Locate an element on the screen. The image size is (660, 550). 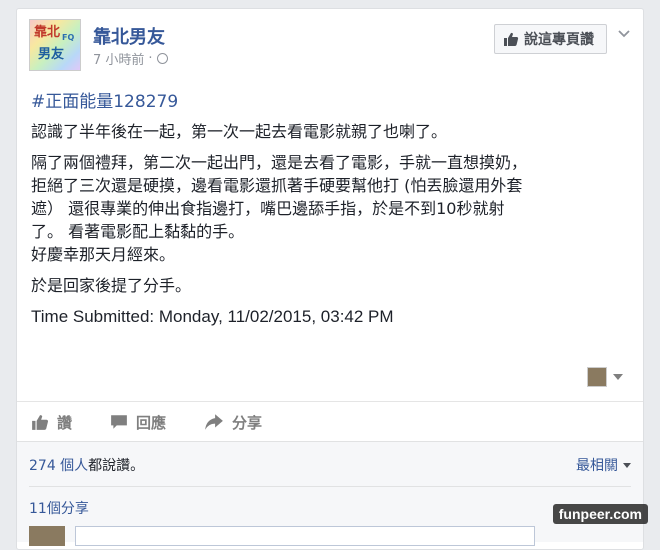
post-line: 了。 看著電影配上黏黏的手。 is located at coordinates (138, 231).